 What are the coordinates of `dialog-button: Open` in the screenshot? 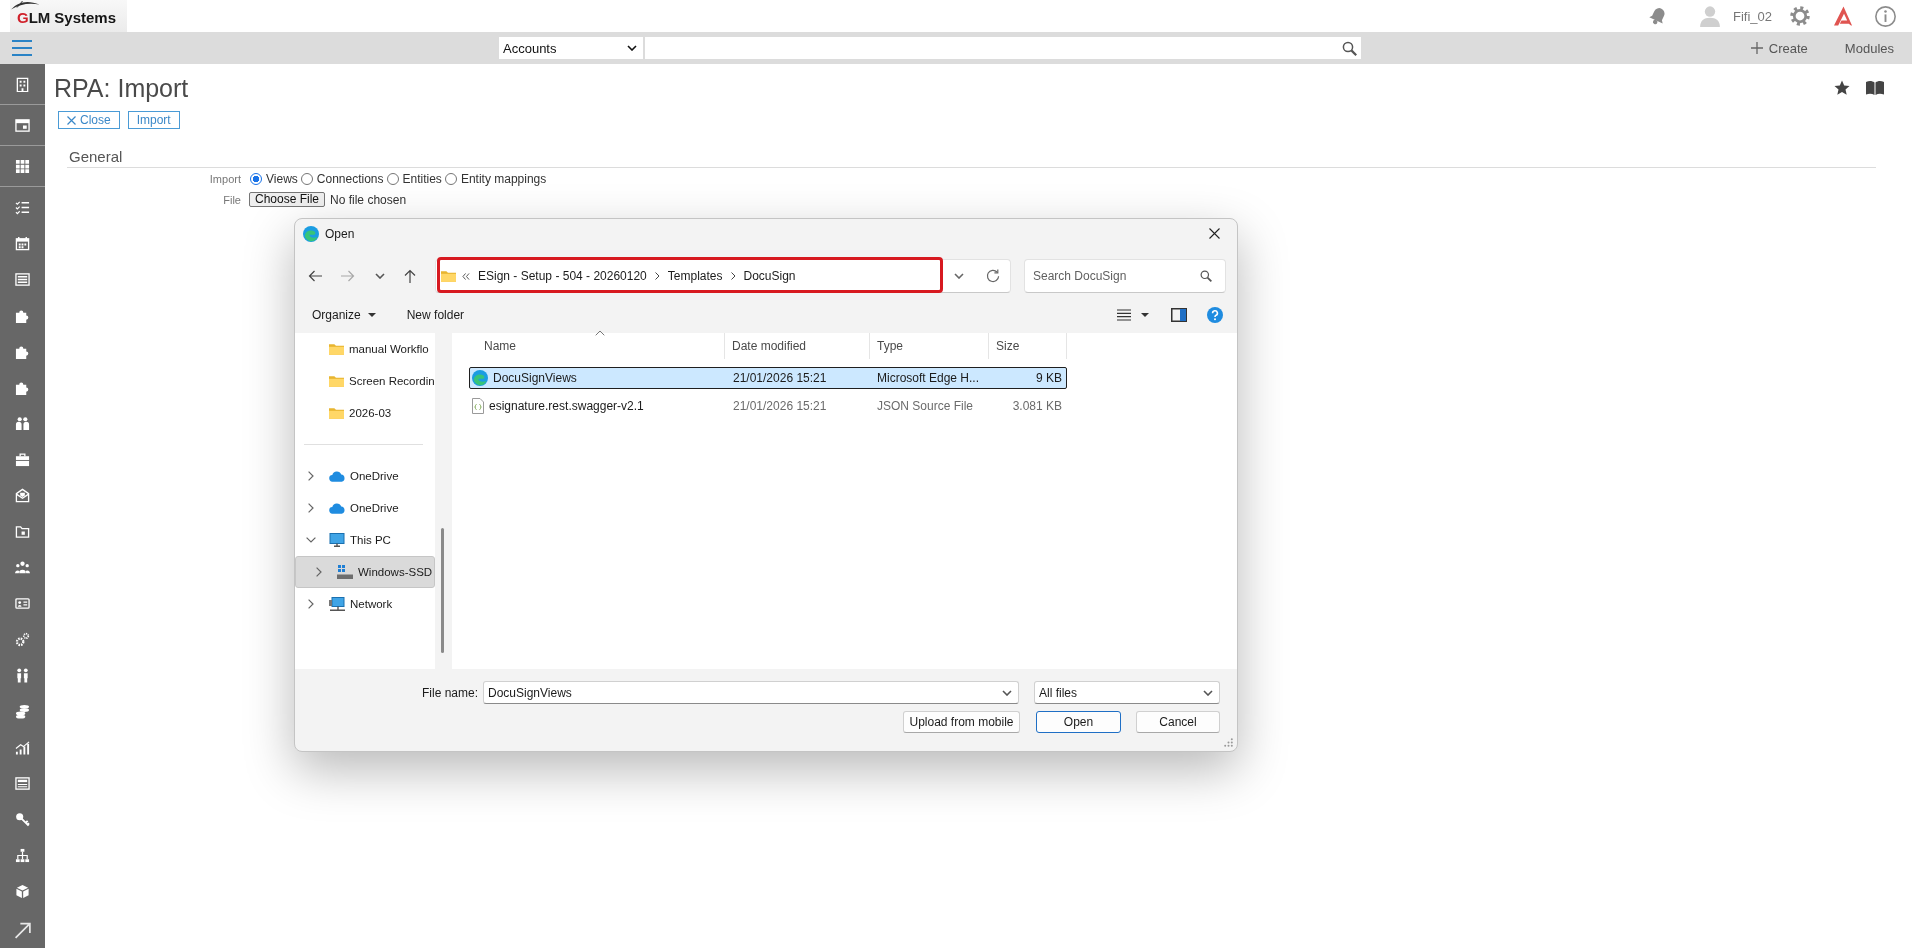 It's located at (1078, 722).